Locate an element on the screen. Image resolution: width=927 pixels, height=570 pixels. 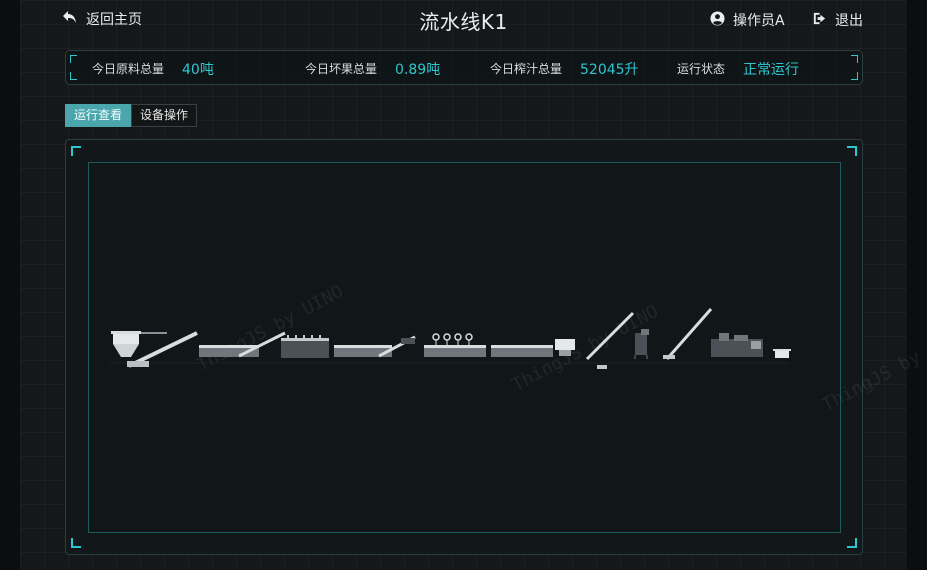
user-name: 操作员A is located at coordinates (759, 21).